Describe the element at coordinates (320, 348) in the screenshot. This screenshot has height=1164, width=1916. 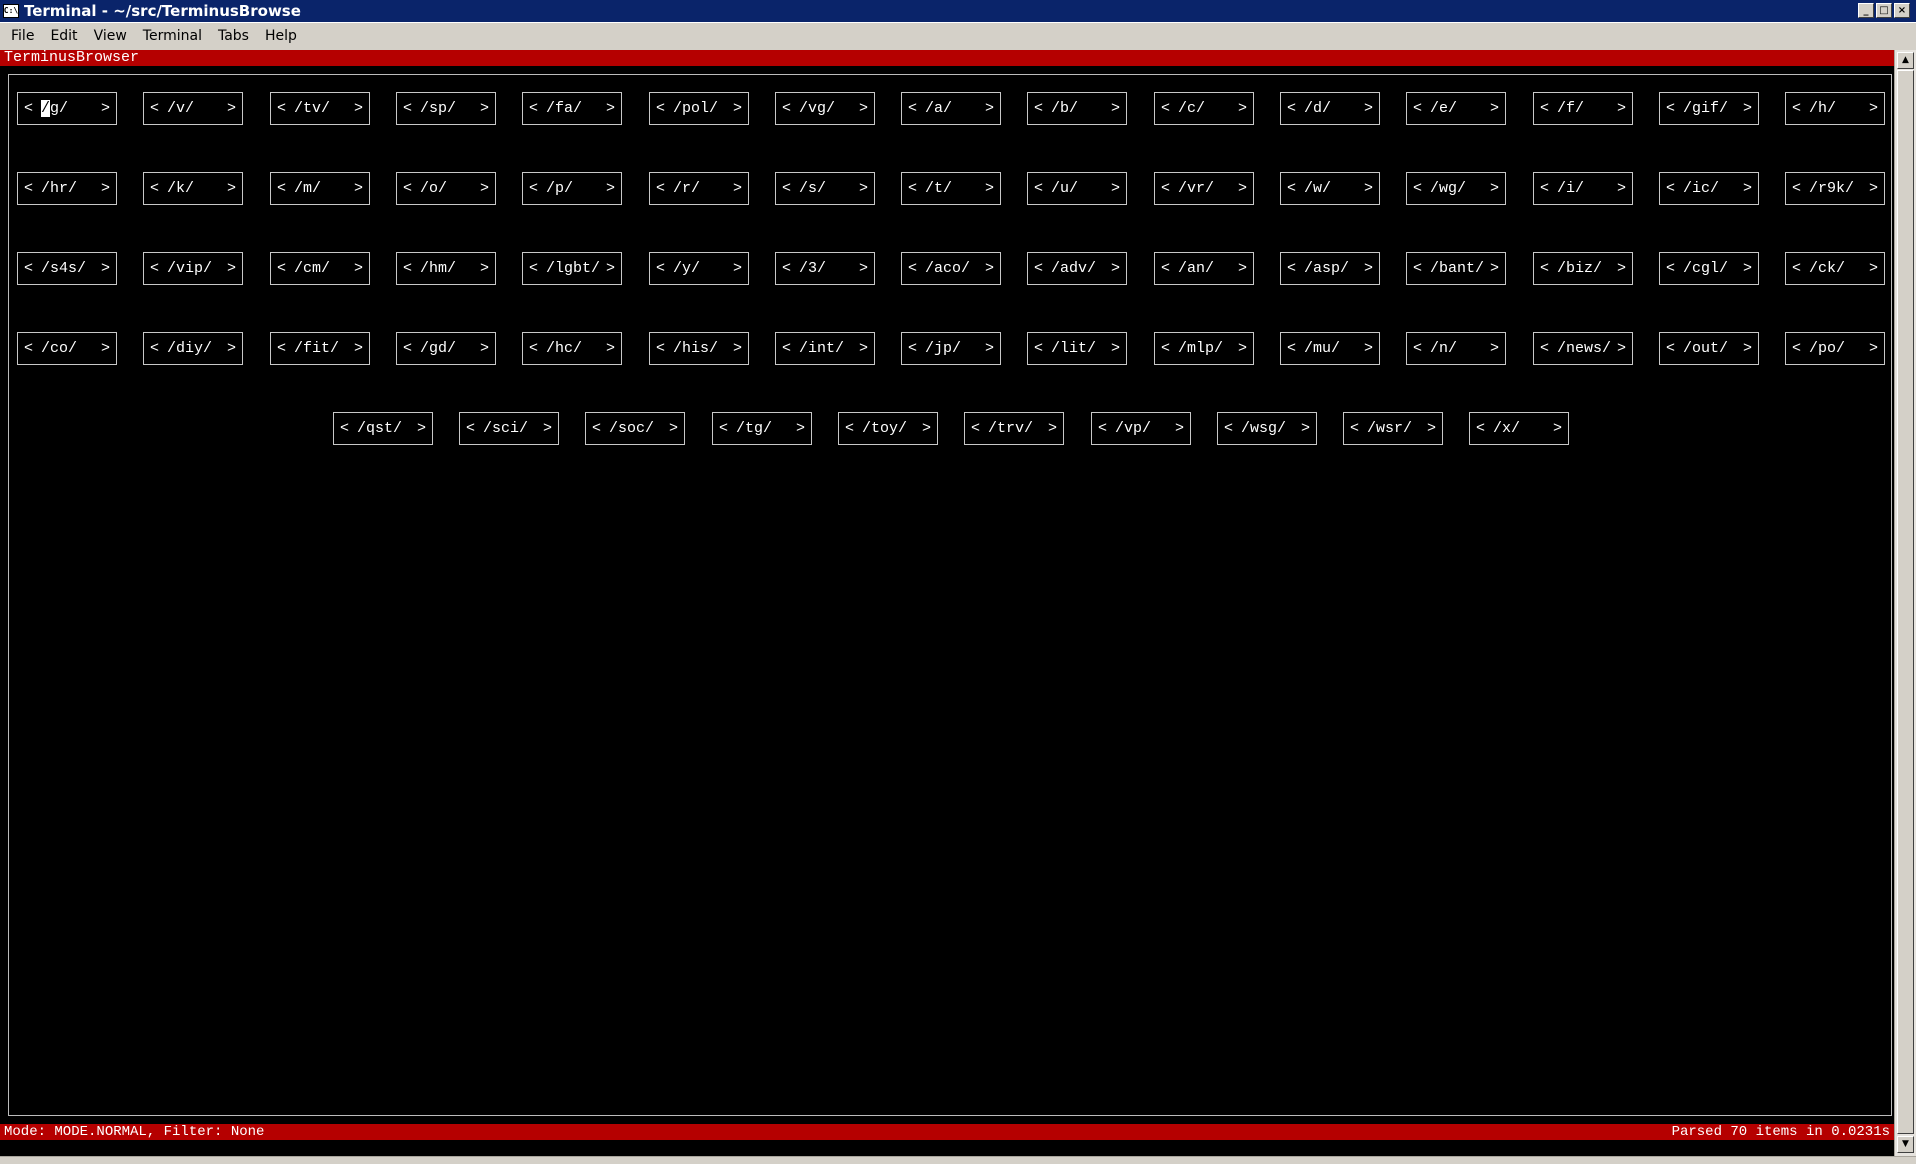
I see `board-button: < /fit/ >` at that location.